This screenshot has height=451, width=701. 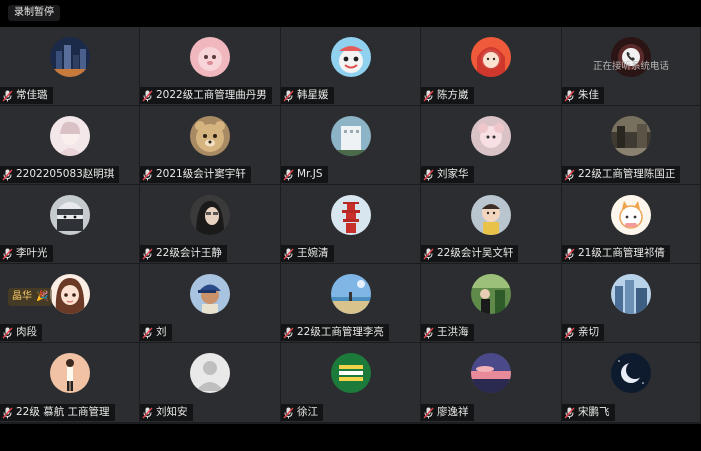 What do you see at coordinates (351, 66) in the screenshot?
I see `participant-tile: 韩星媛` at bounding box center [351, 66].